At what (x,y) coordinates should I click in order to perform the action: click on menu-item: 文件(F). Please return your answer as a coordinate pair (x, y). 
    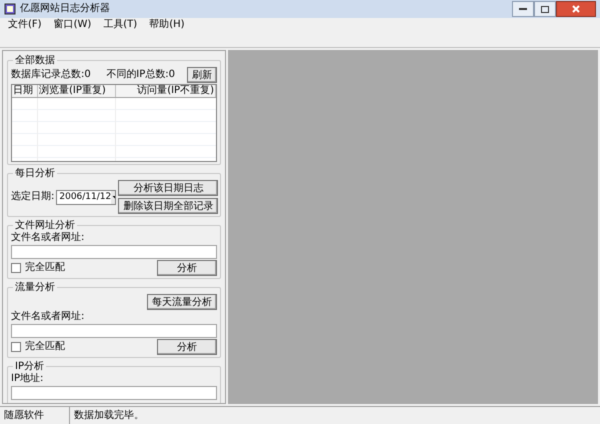
    Looking at the image, I should click on (25, 25).